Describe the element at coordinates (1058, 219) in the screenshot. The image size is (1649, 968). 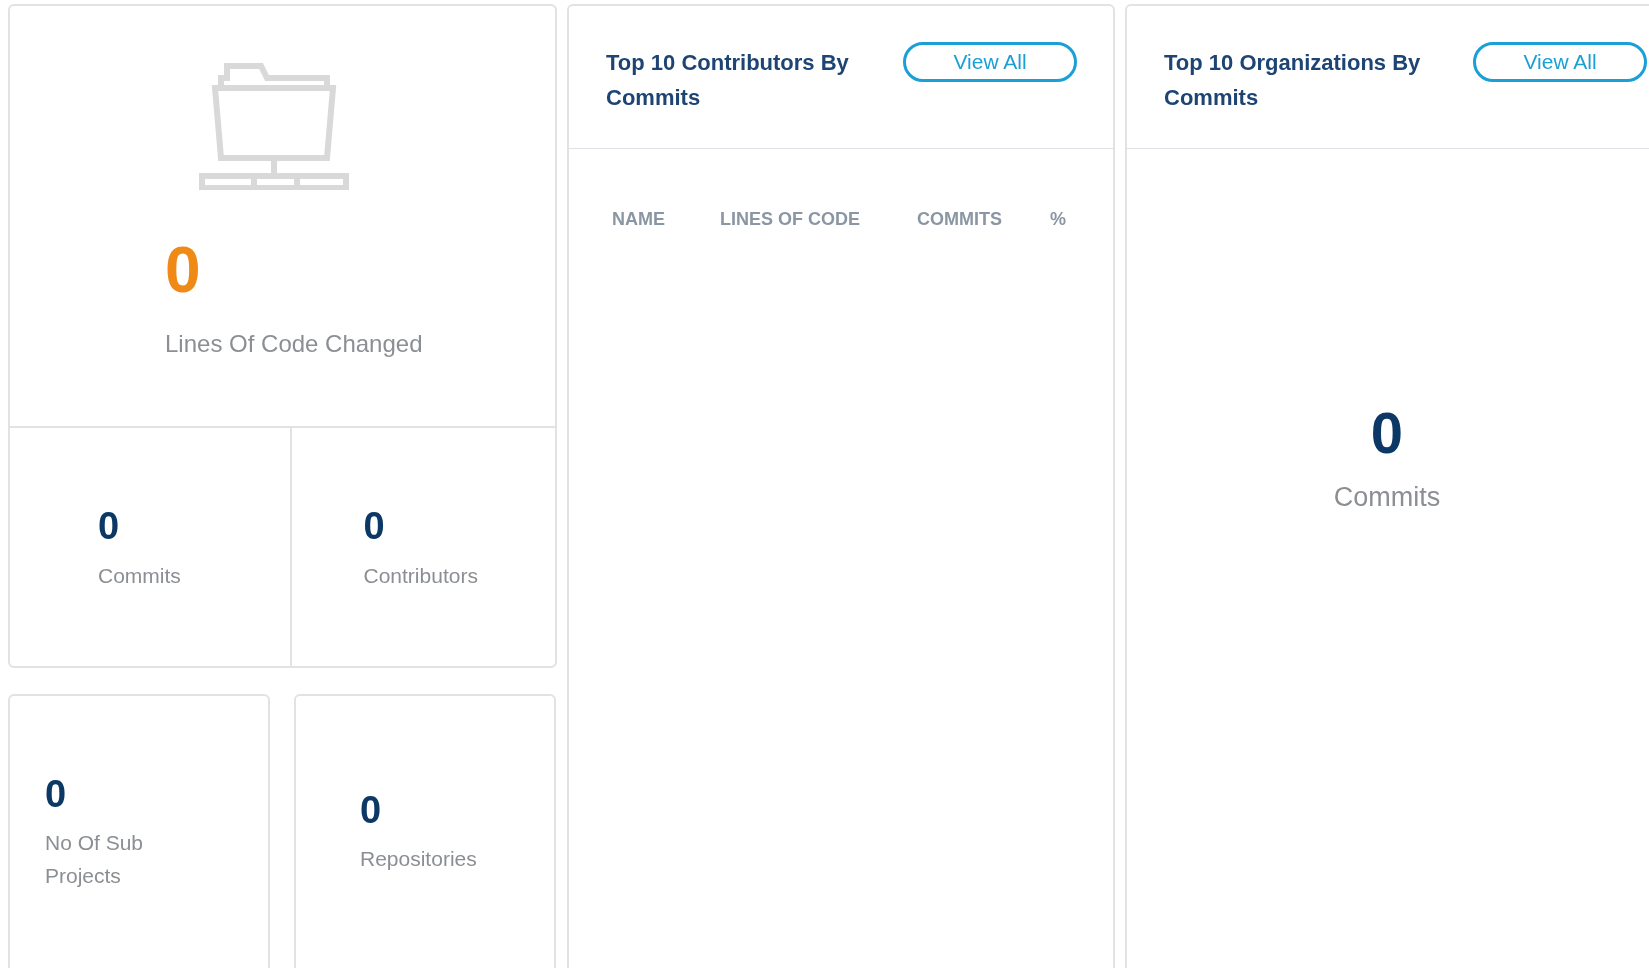
I see `column-header: %` at that location.